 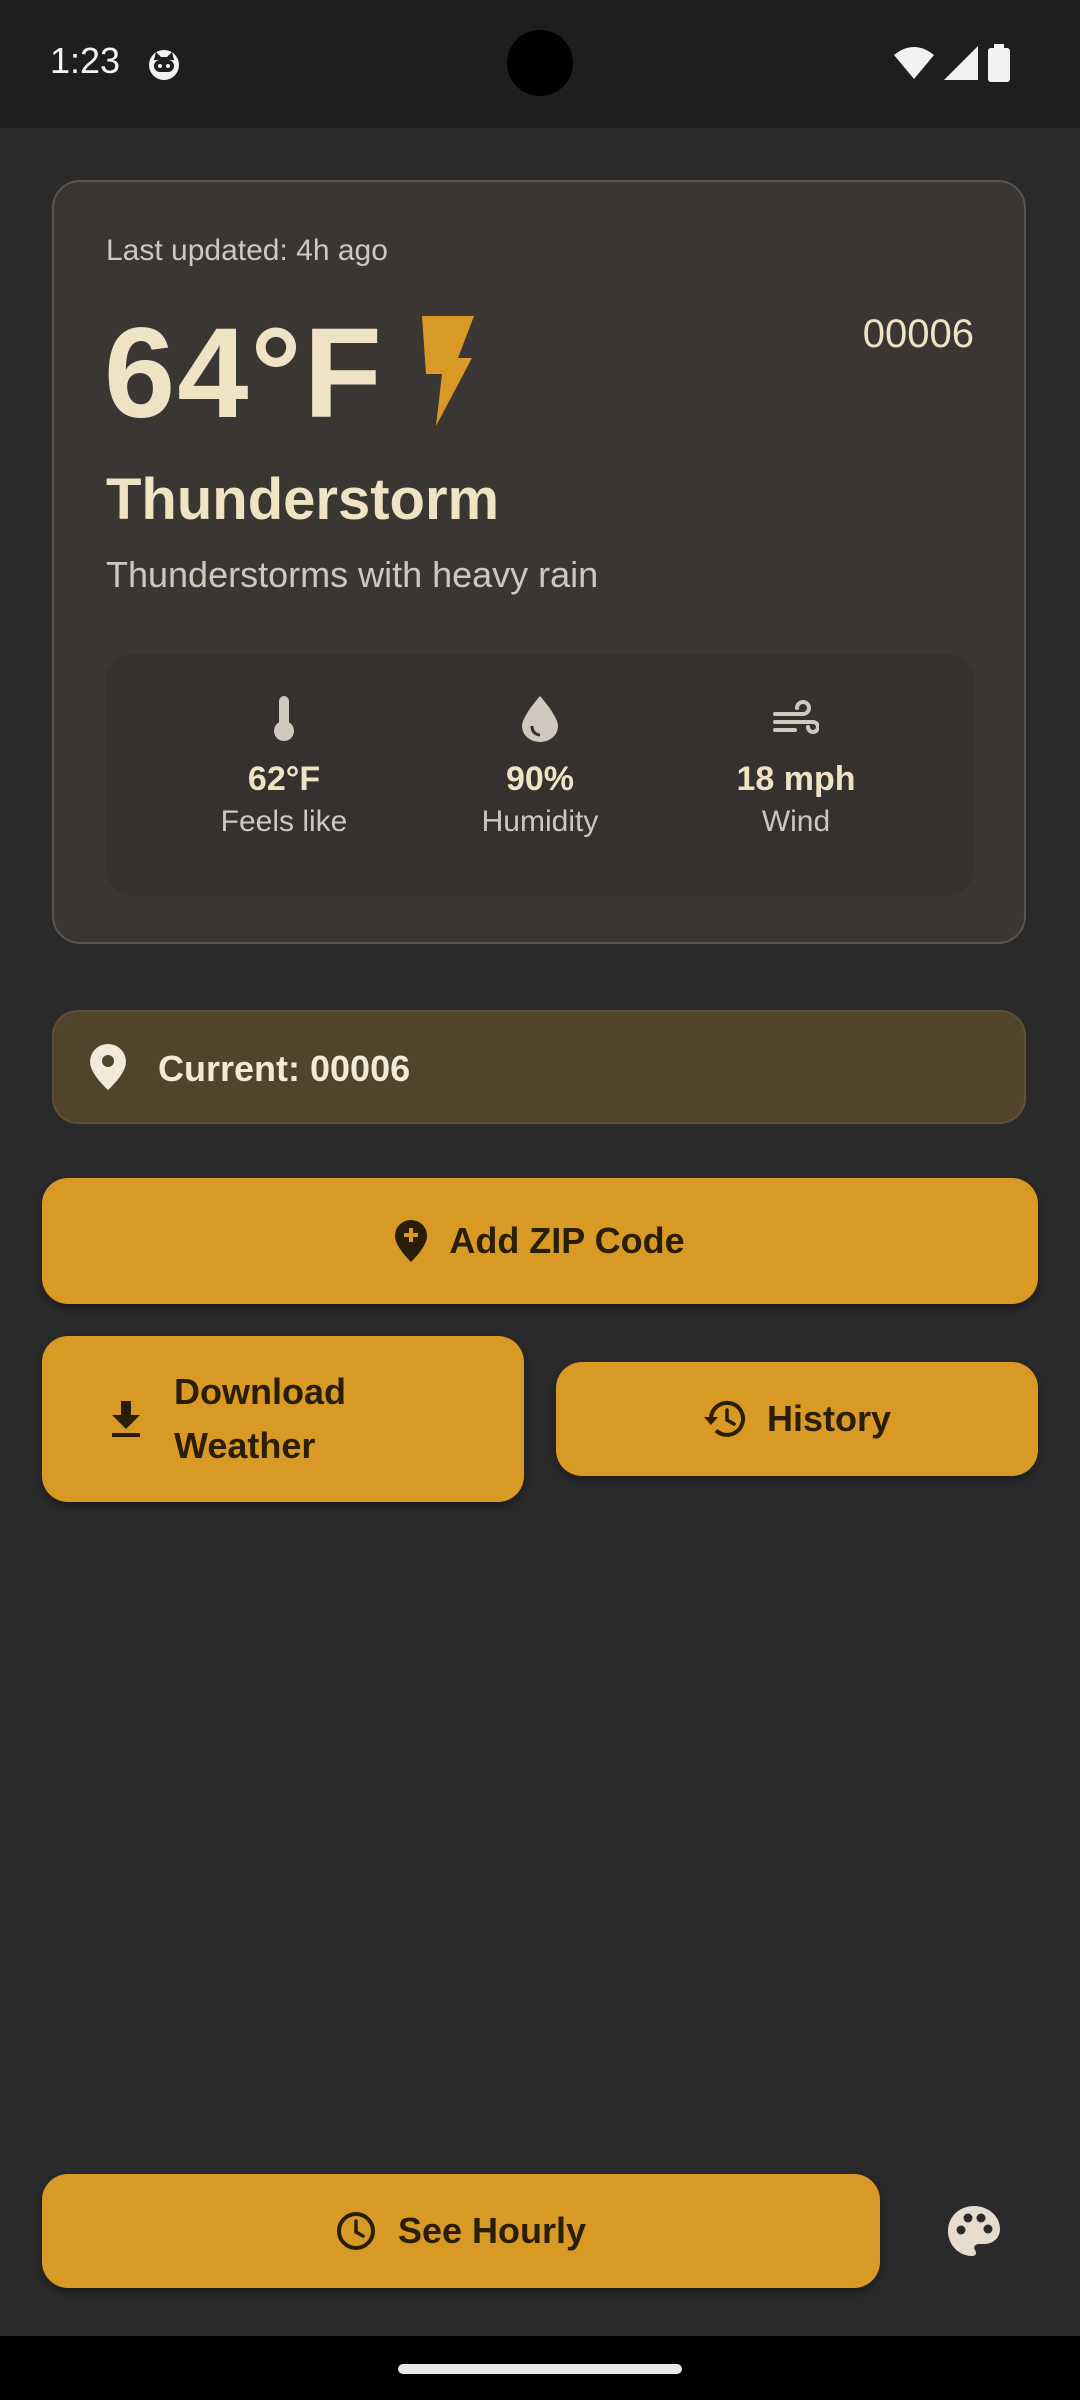 I want to click on temperature: 64°F, so click(x=244, y=373).